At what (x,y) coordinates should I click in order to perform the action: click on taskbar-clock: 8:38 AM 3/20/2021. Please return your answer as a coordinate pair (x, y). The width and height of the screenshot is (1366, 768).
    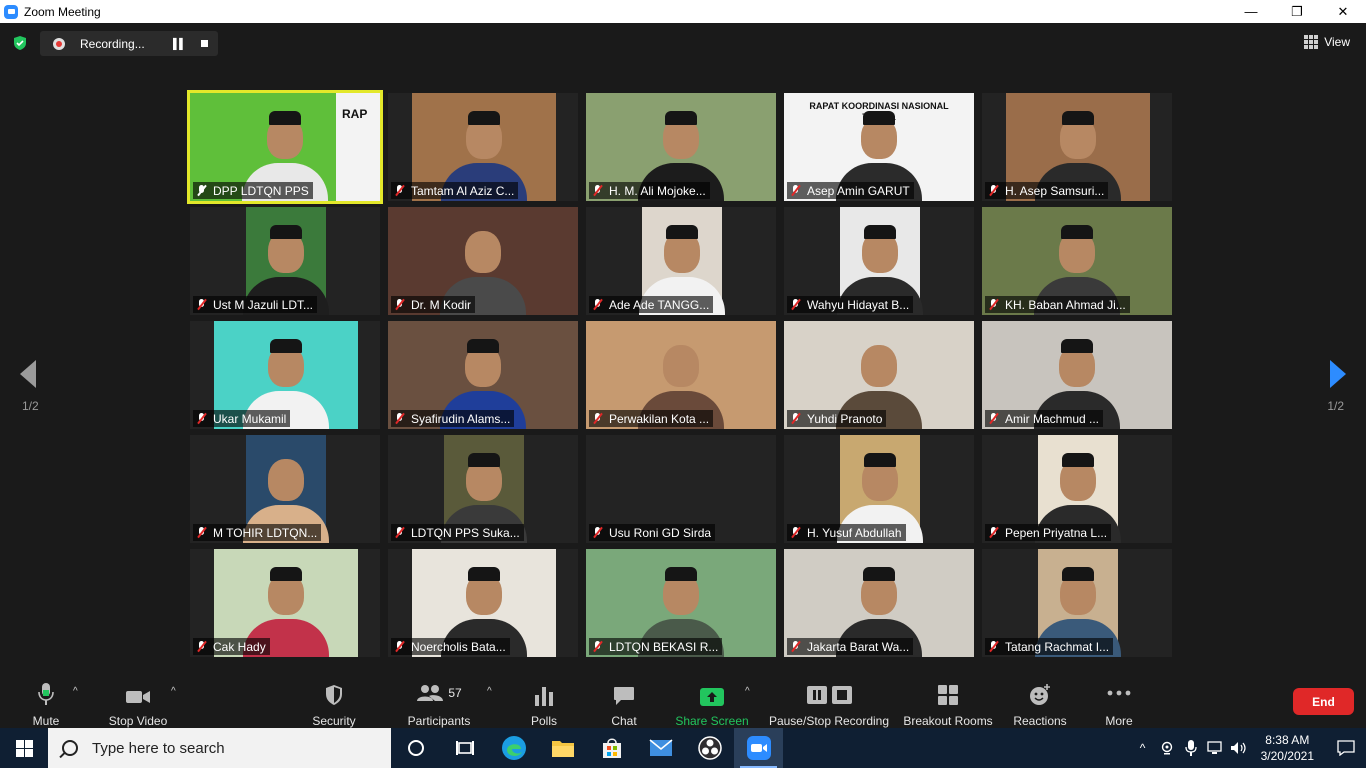
    Looking at the image, I should click on (1287, 748).